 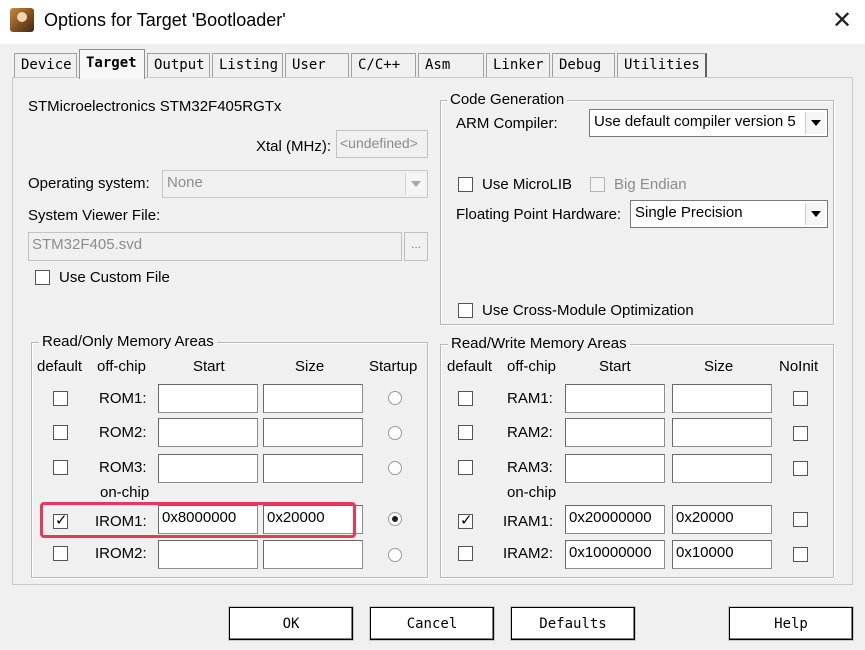 I want to click on fpu-label: Floating Point Hardware:, so click(x=539, y=214).